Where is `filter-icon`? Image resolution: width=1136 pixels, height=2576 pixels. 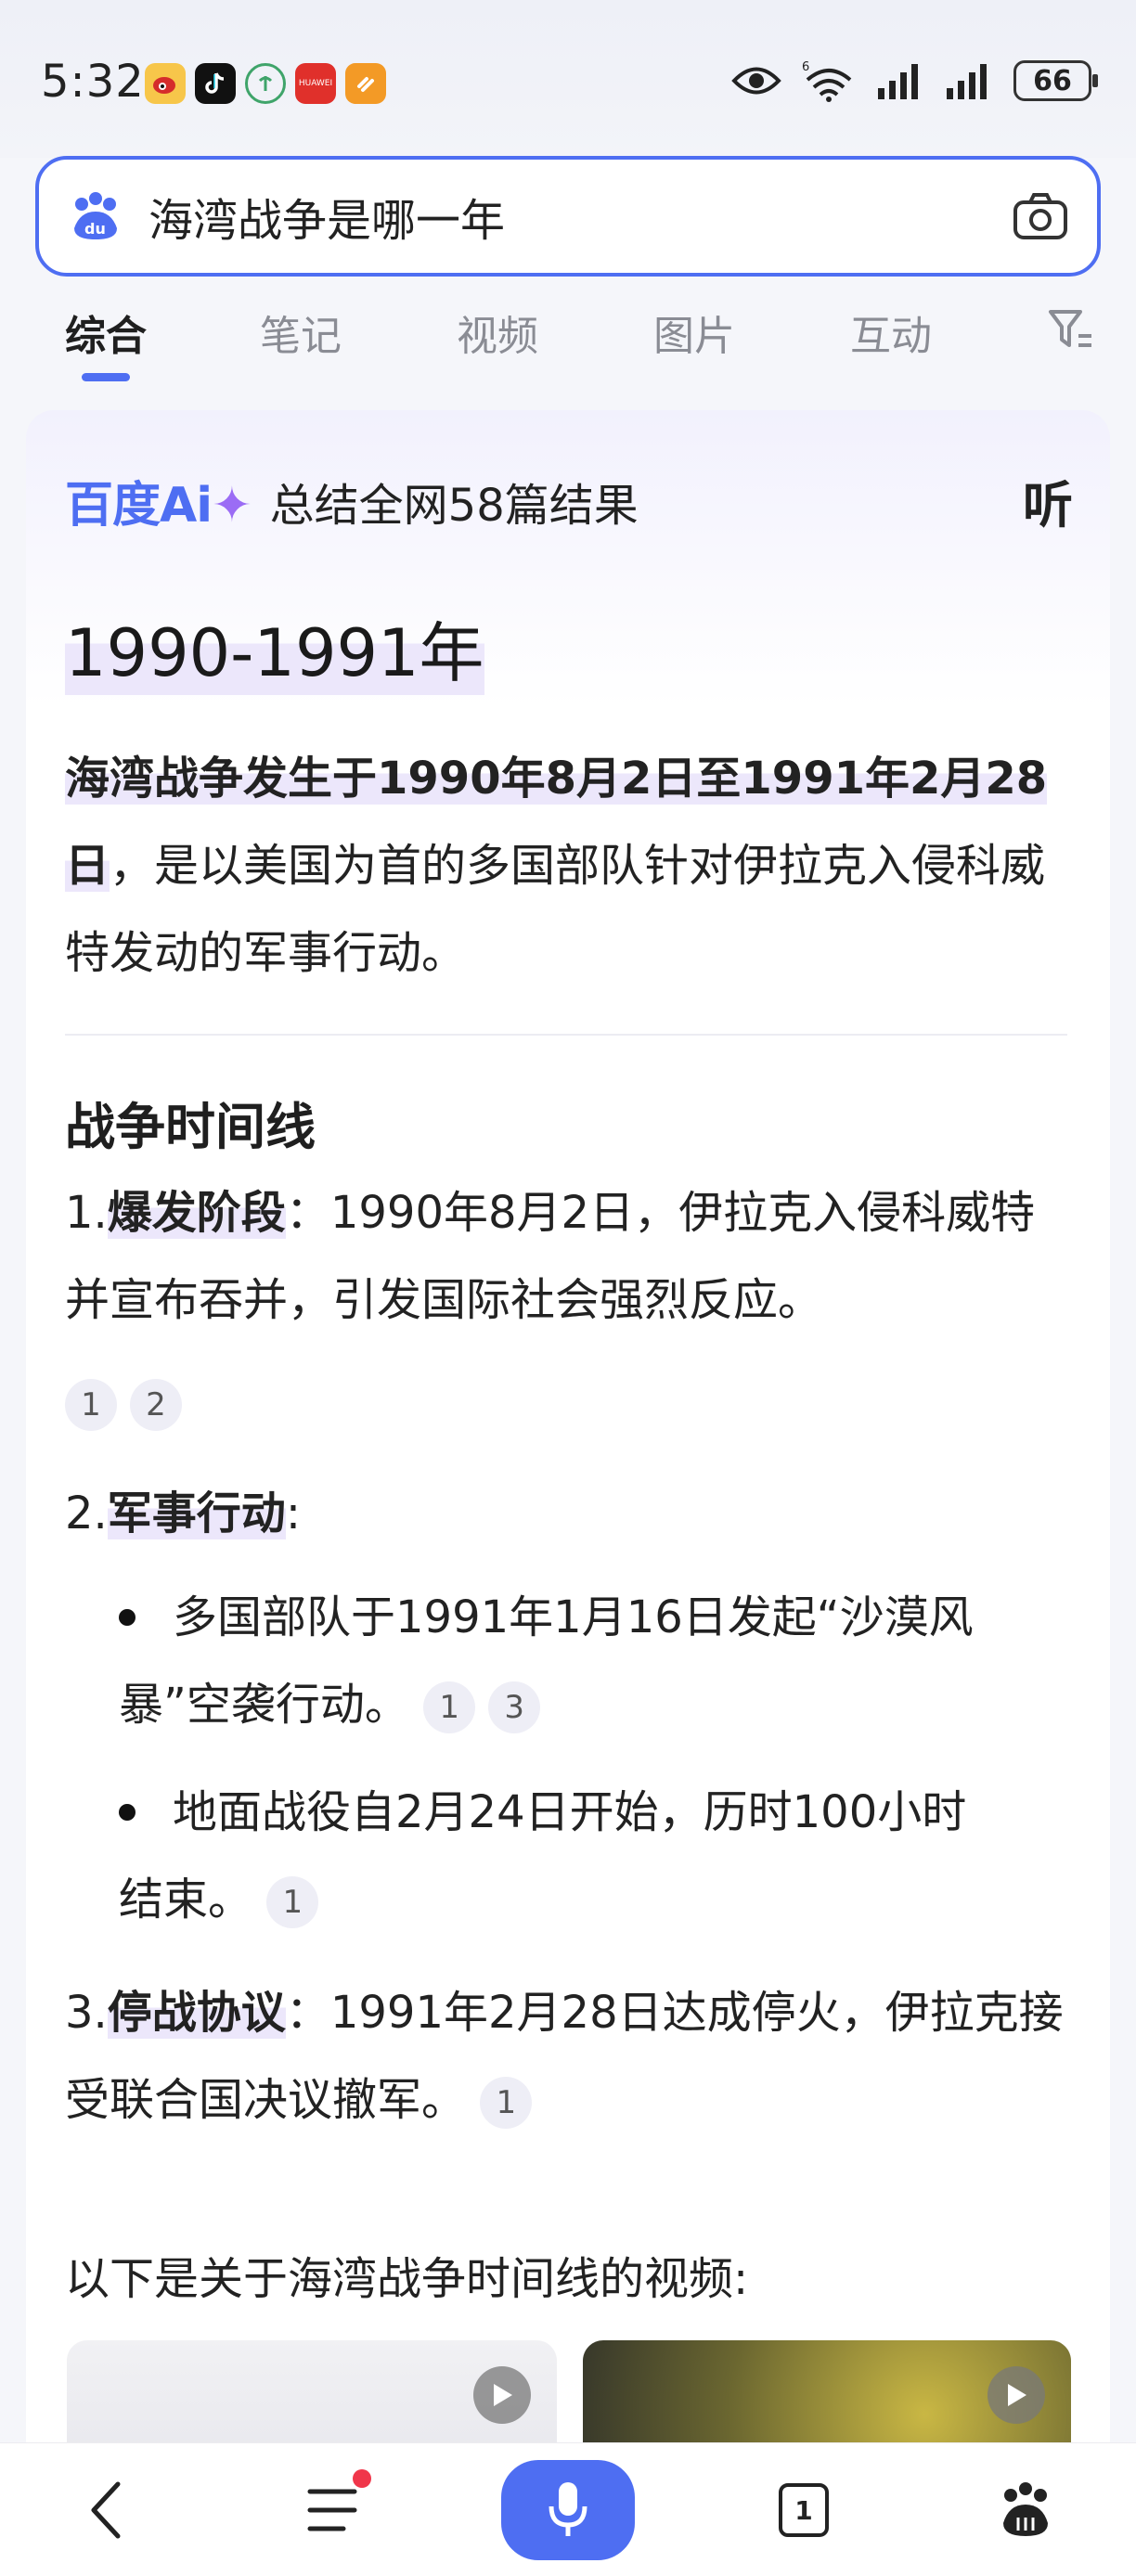
filter-icon is located at coordinates (1071, 329).